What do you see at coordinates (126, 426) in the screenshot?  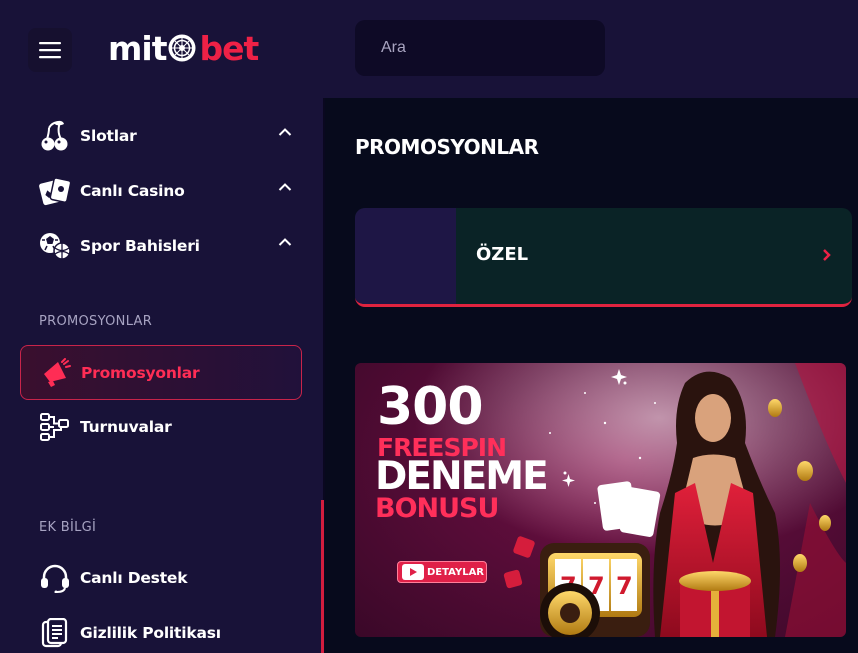 I see `sidebar-item-label: Turnuvalar` at bounding box center [126, 426].